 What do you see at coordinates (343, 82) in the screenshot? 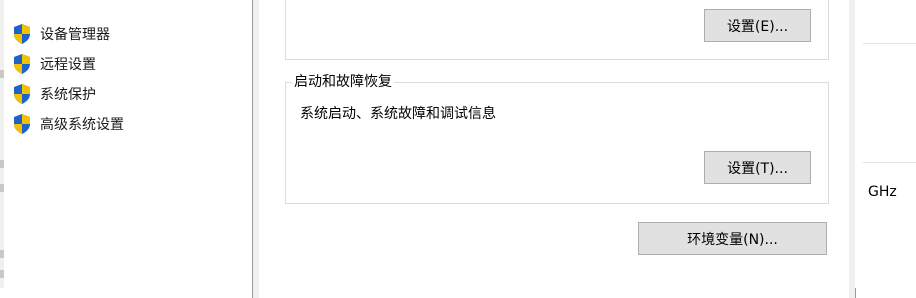
I see `group-title: 启动和故障恢复` at bounding box center [343, 82].